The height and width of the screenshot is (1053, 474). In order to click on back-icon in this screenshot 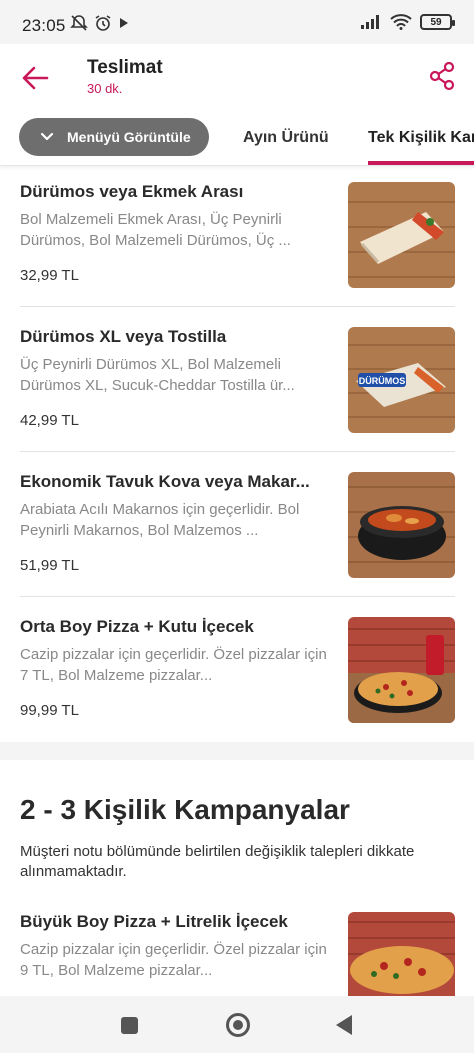, I will do `click(344, 1025)`.